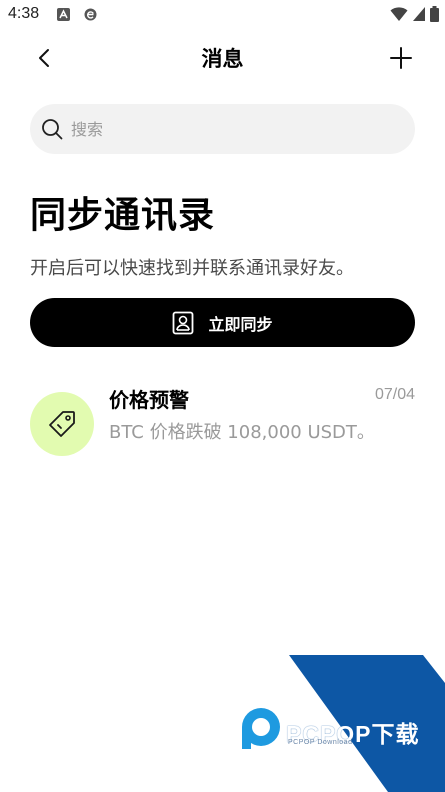  I want to click on watermark: PCPOP下载 PCPOP Download, so click(340, 723).